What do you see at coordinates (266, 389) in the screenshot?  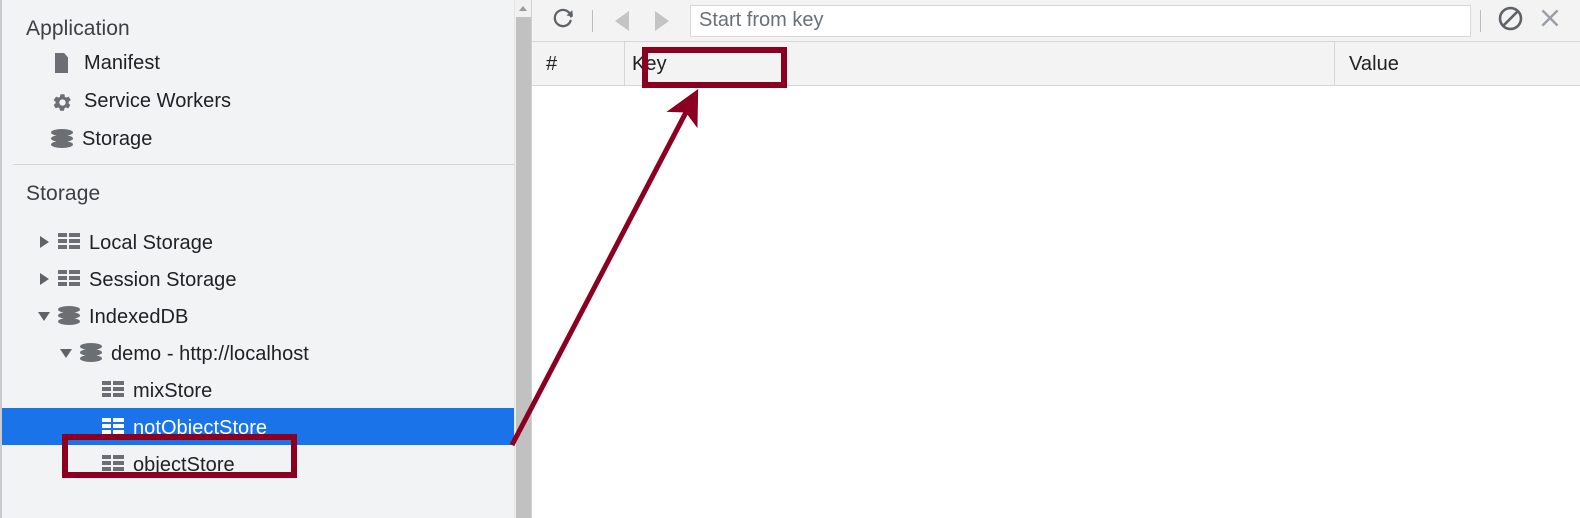 I see `sidebar-item-mixstore: mixStore` at bounding box center [266, 389].